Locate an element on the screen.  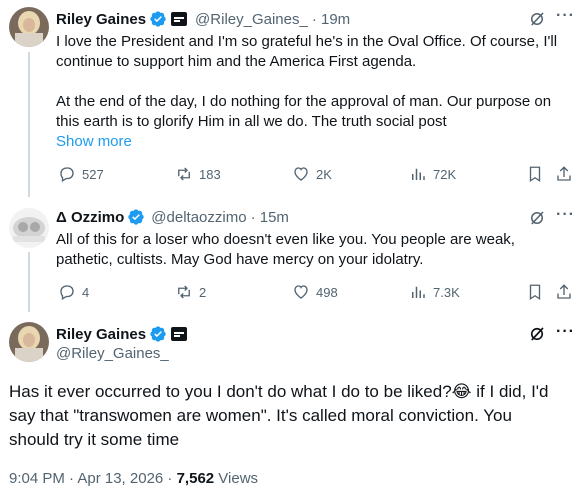
main-text-segment: if I did, I'd is located at coordinates (510, 391).